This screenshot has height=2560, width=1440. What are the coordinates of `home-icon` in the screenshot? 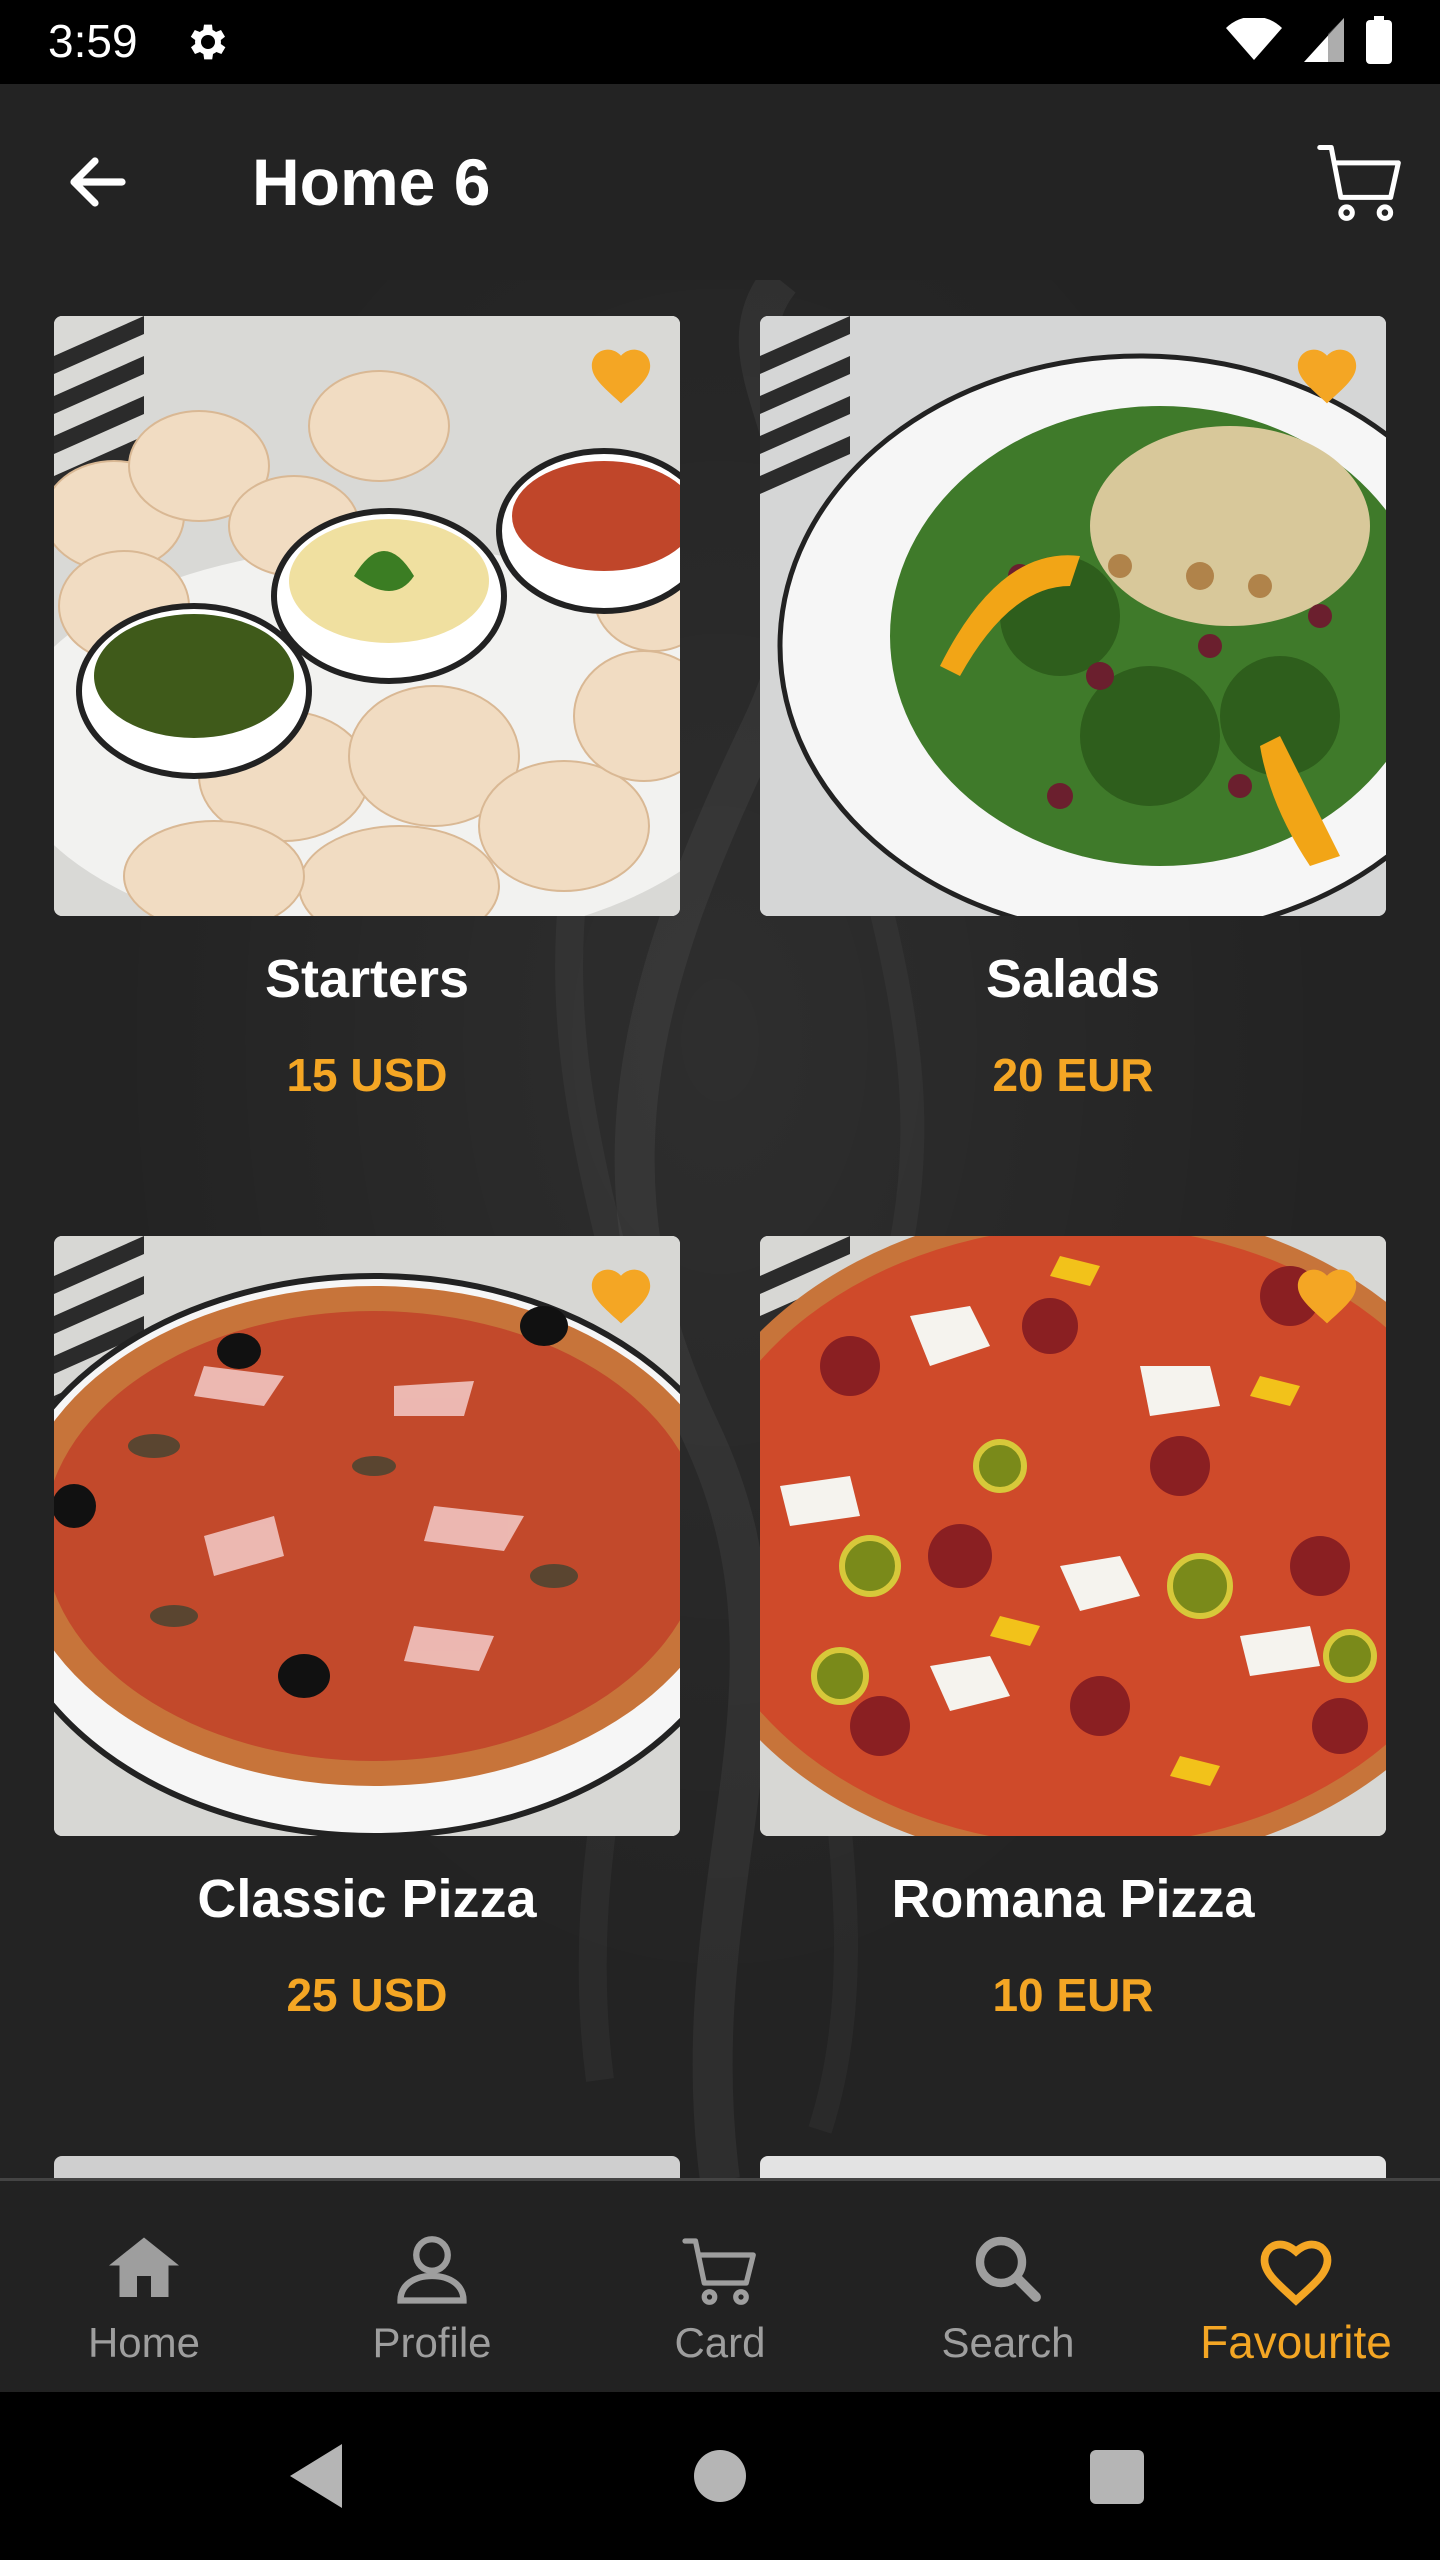 It's located at (144, 2267).